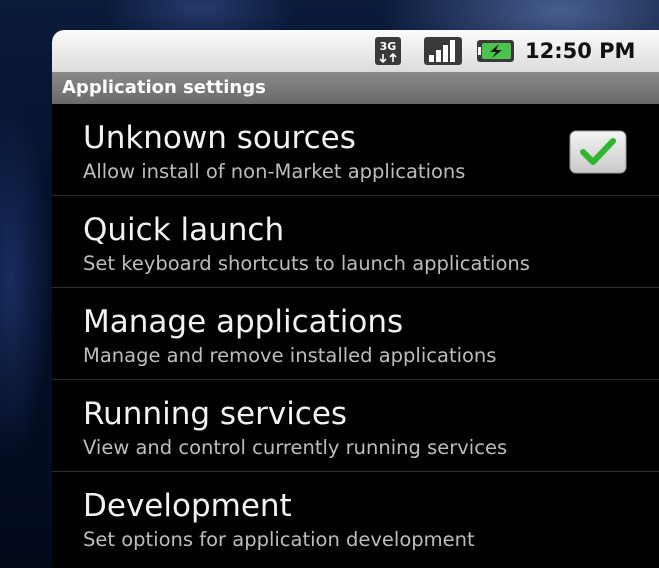 Image resolution: width=659 pixels, height=568 pixels. Describe the element at coordinates (598, 152) in the screenshot. I see `unknown-sources-checkbox` at that location.